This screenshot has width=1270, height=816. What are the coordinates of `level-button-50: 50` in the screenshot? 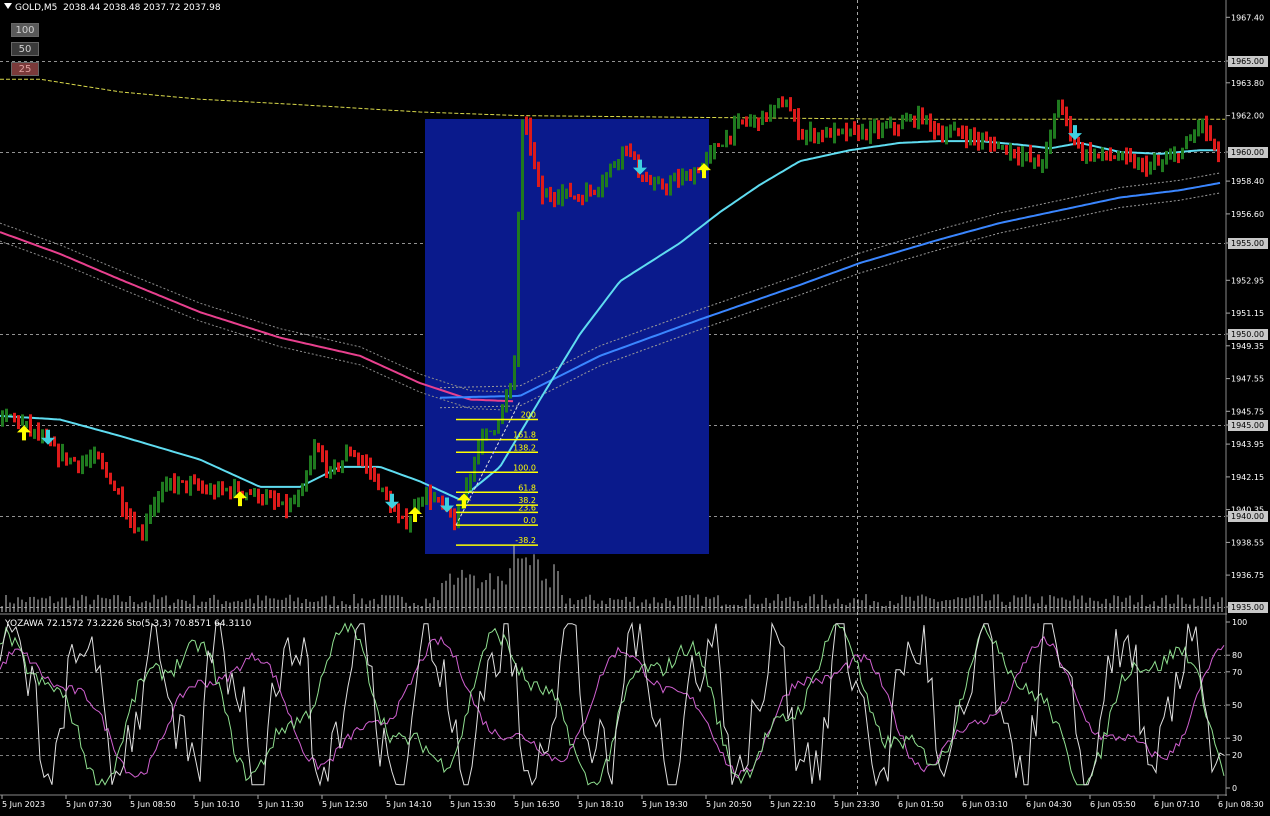 It's located at (25, 49).